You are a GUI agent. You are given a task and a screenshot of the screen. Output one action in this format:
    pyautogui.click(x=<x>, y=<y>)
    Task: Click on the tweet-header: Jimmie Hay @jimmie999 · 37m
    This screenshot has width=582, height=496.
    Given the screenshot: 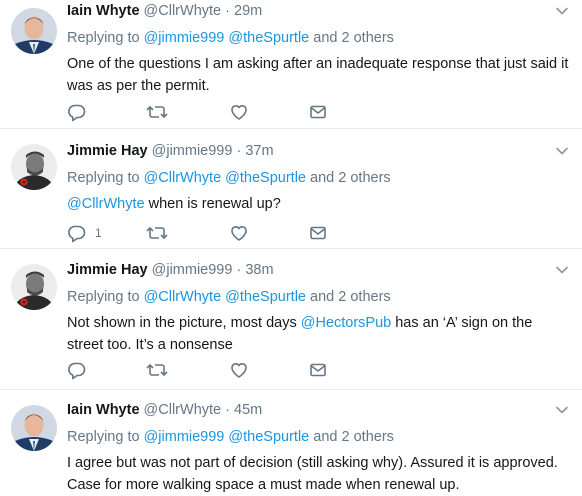 What is the action you would take?
    pyautogui.click(x=319, y=151)
    